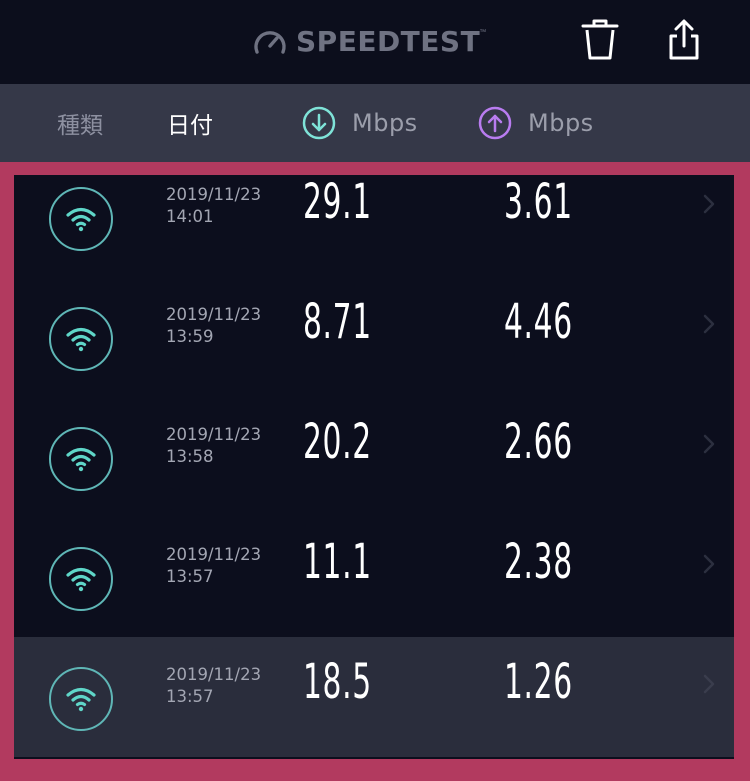  I want to click on result-datetime: 2019/11/23 13:59, so click(213, 326).